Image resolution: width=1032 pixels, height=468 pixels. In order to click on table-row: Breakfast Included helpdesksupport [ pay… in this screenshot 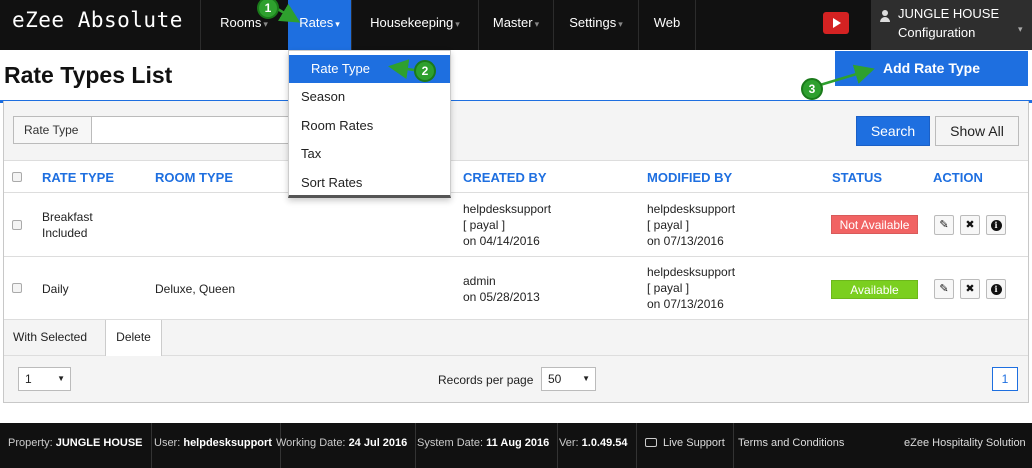, I will do `click(516, 225)`.